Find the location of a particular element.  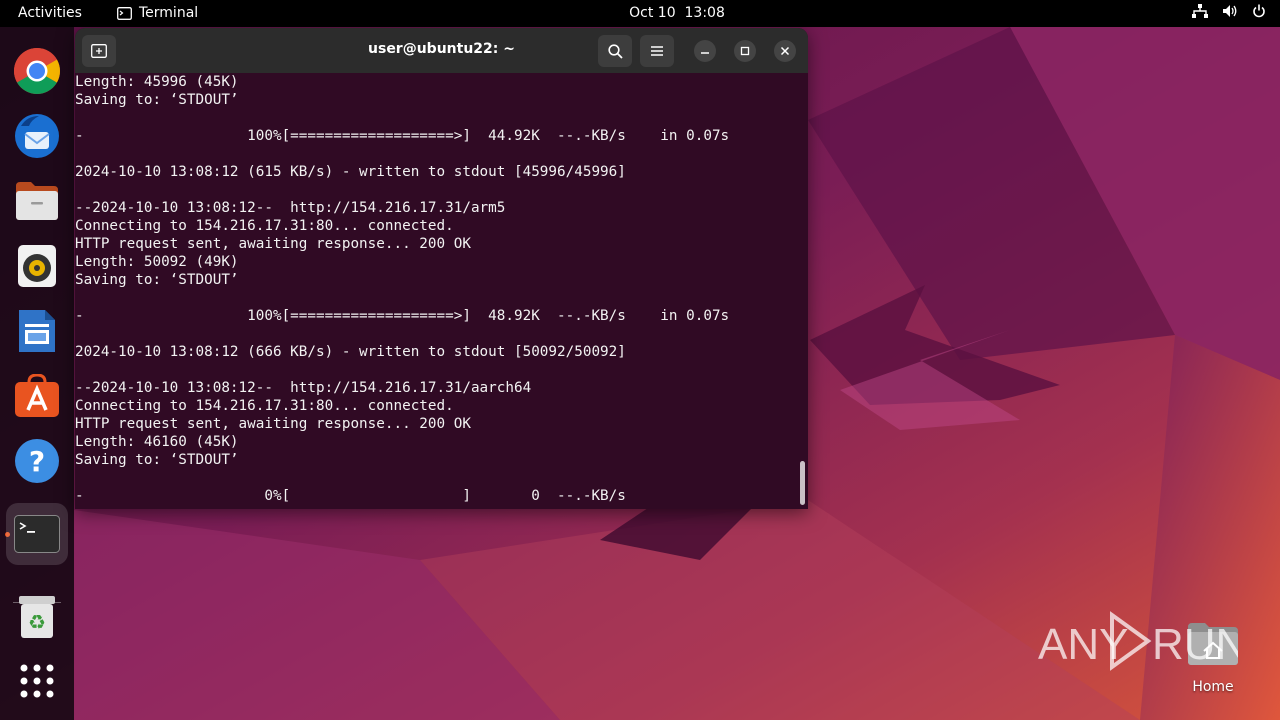

power-icon is located at coordinates (1259, 11).